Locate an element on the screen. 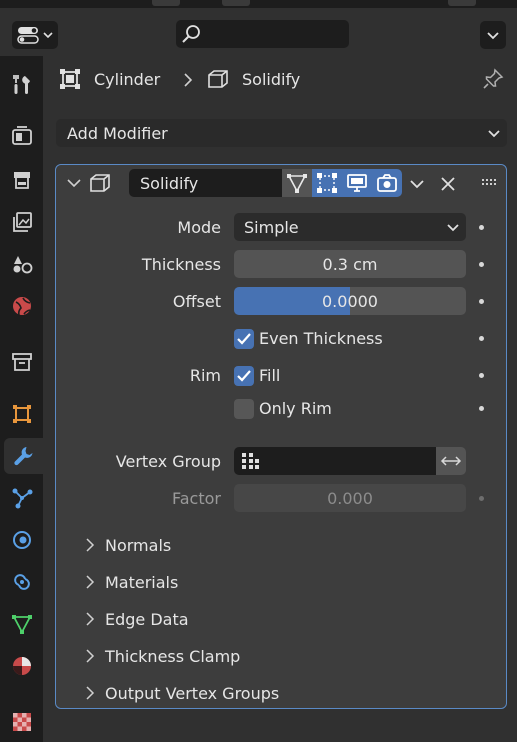  texture-icon is located at coordinates (22, 722).